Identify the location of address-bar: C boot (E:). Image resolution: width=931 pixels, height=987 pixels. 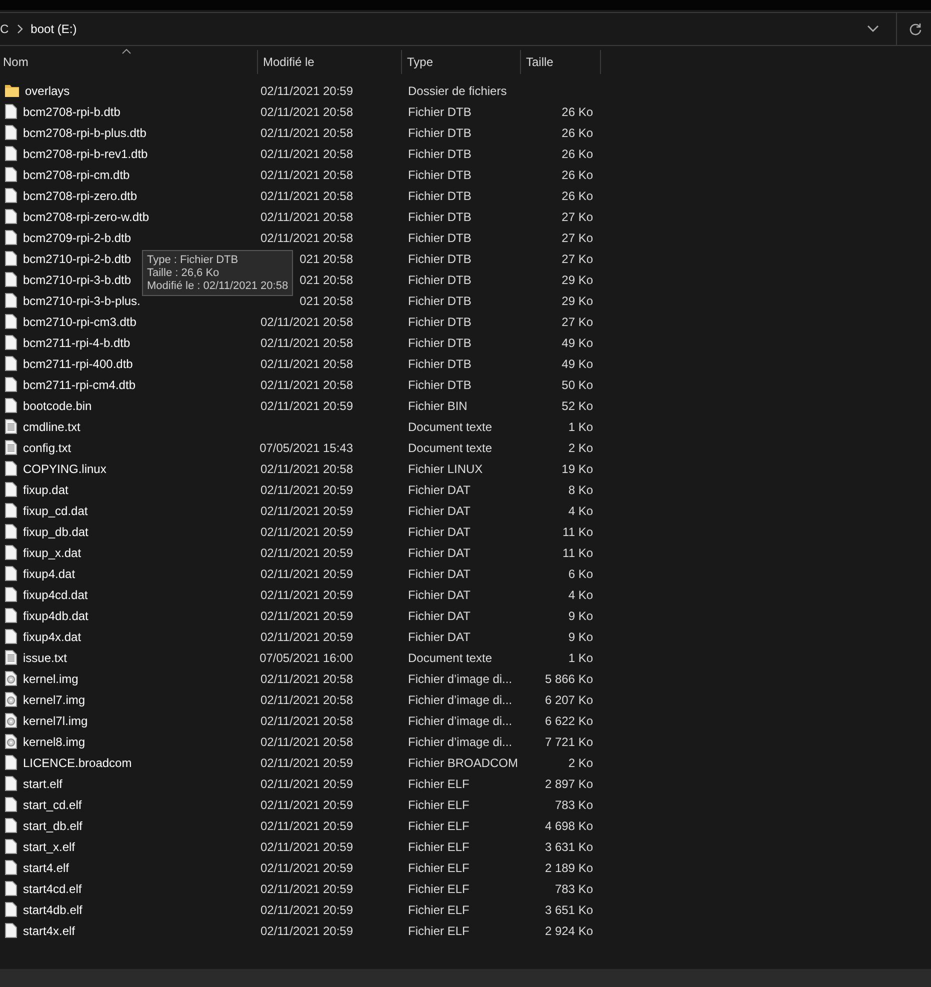
(465, 29).